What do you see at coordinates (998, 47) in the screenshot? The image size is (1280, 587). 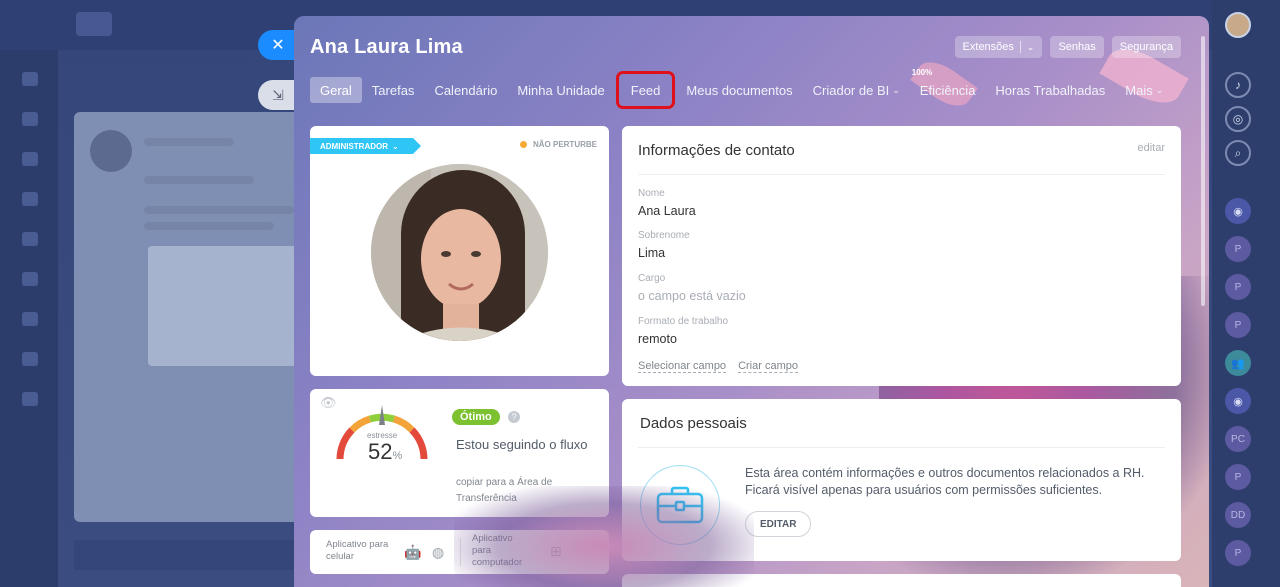 I see `extensions-button: Extensões ⌄` at bounding box center [998, 47].